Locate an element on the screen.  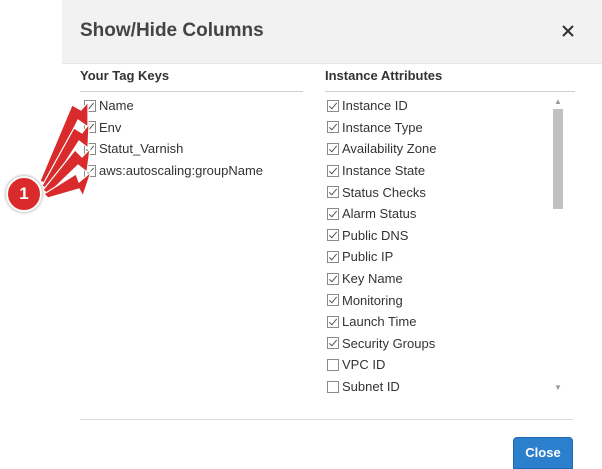
instance-attribute-item: Status Checks is located at coordinates (437, 192).